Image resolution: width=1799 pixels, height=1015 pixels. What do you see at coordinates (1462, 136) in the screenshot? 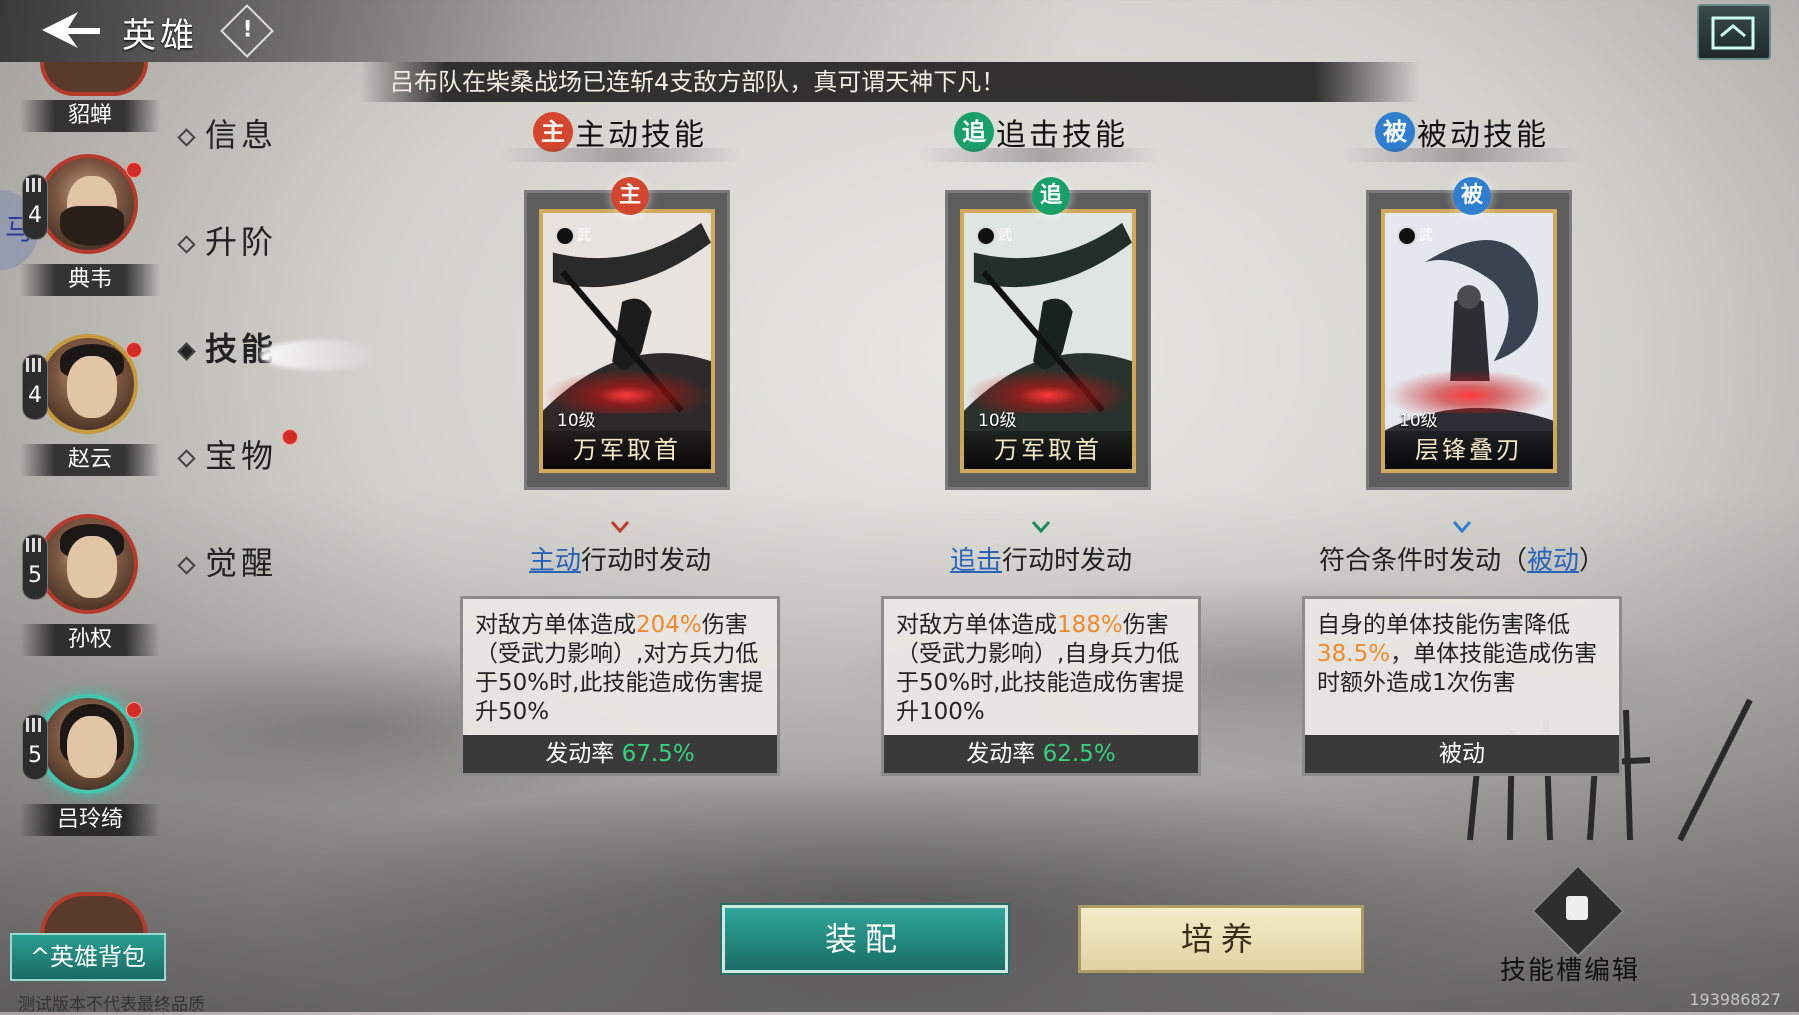
I see `skill-header: 被被动技能` at bounding box center [1462, 136].